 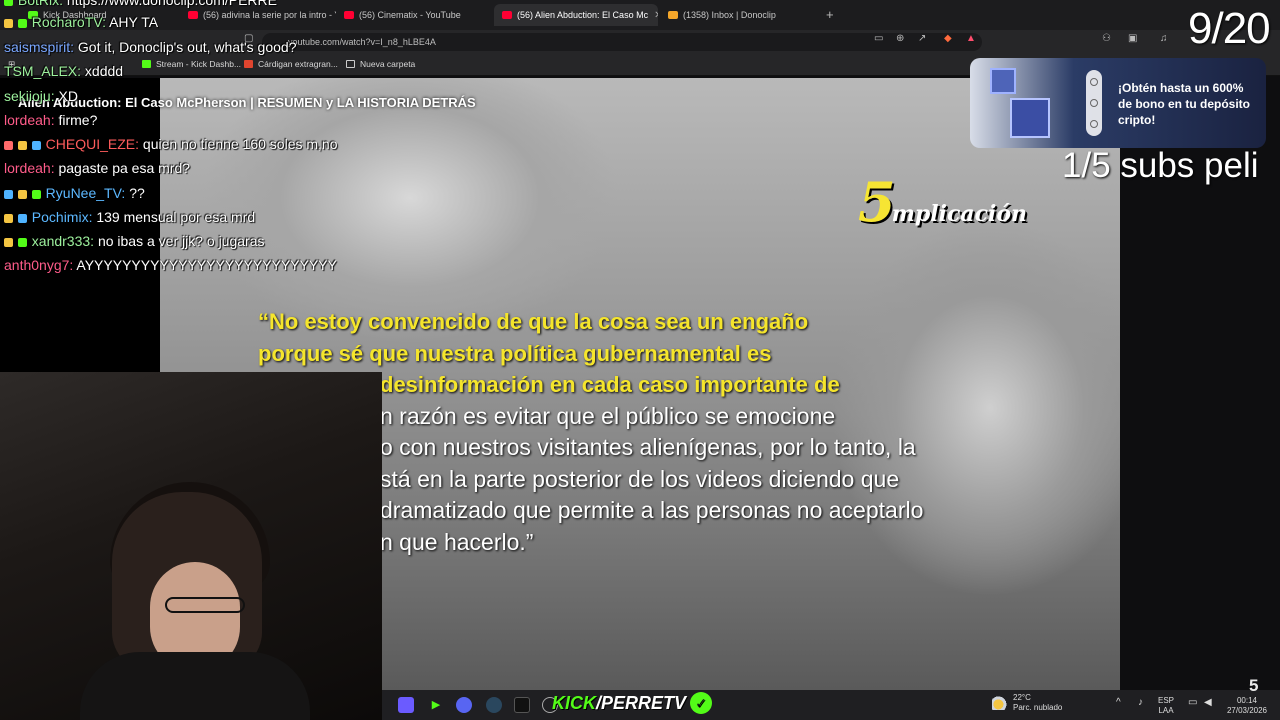 What do you see at coordinates (362, 42) in the screenshot?
I see `url-text: youtube.com/watch?v=I_n8_hLBE4A` at bounding box center [362, 42].